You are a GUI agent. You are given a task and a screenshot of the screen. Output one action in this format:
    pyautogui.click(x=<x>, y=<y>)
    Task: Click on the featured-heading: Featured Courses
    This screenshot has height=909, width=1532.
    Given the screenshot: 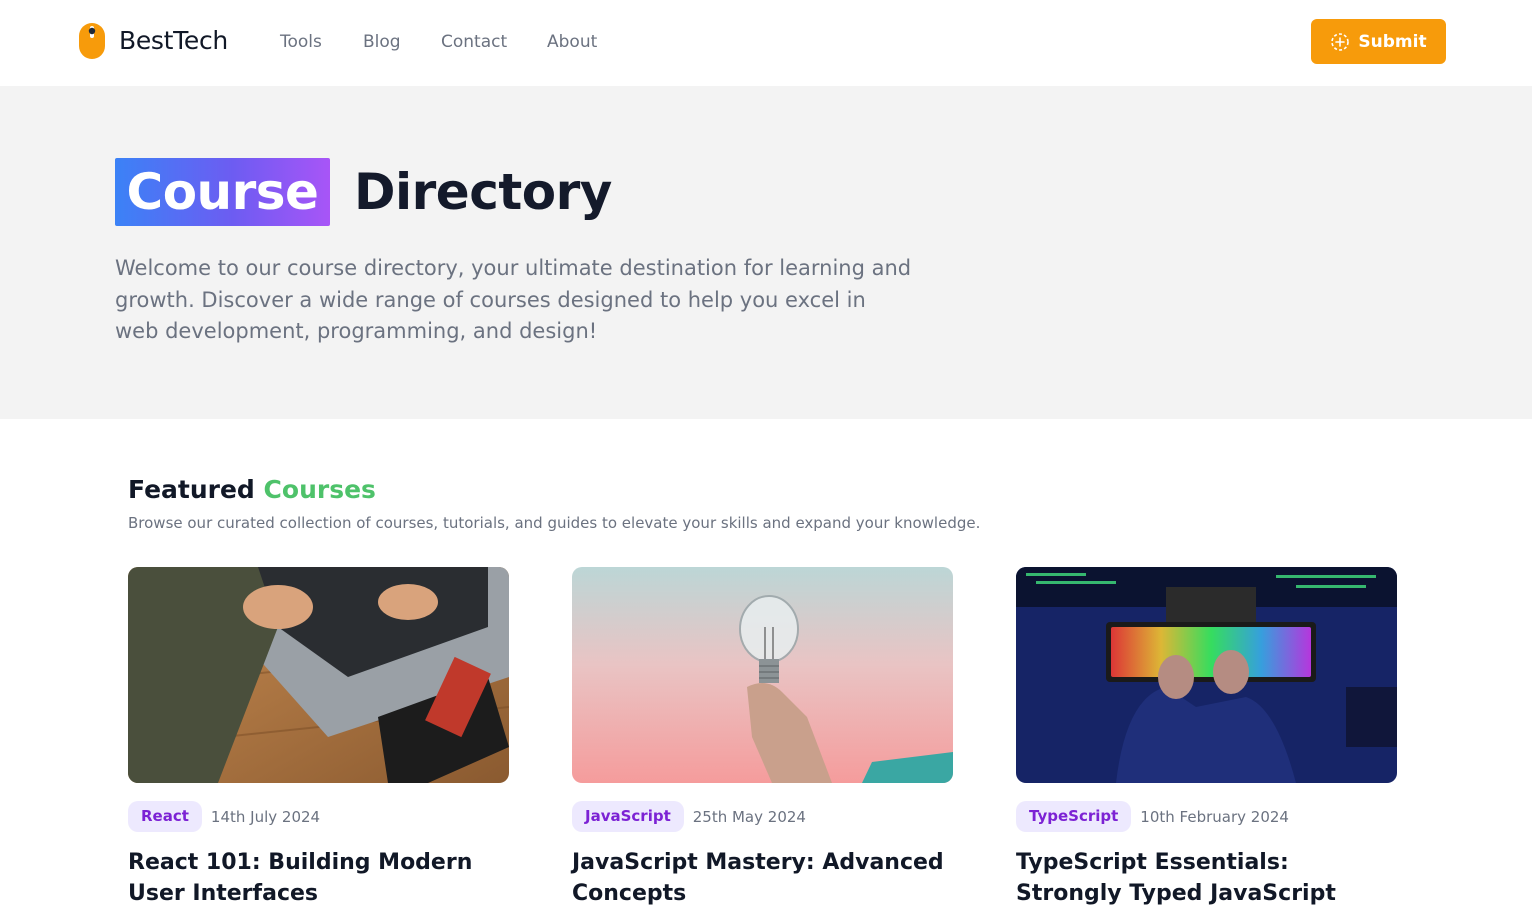 What is the action you would take?
    pyautogui.click(x=252, y=490)
    